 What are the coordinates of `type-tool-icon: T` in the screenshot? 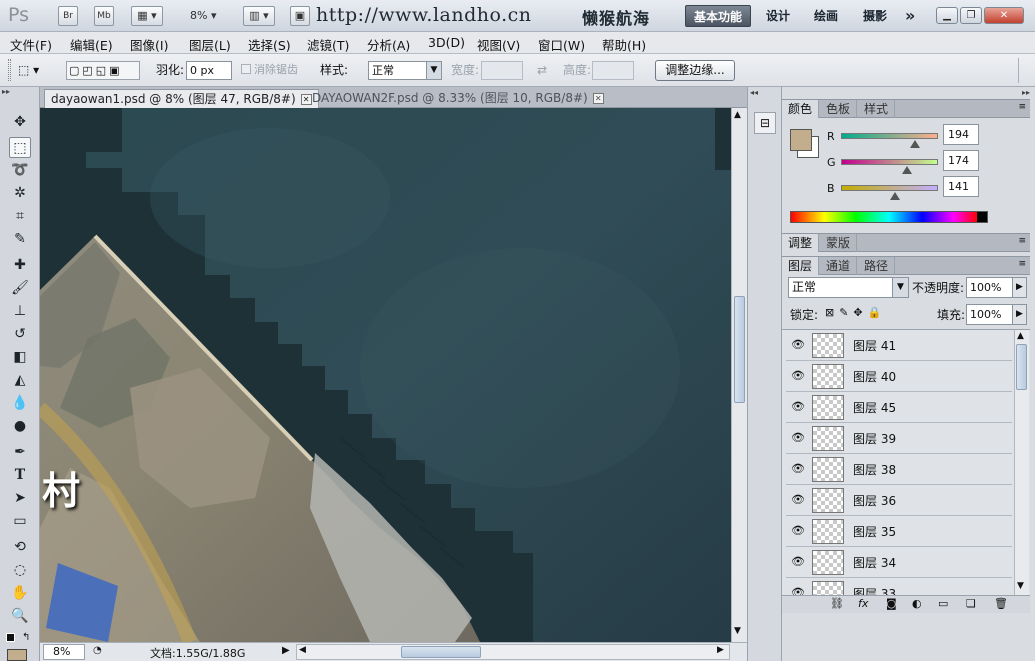 It's located at (20, 475).